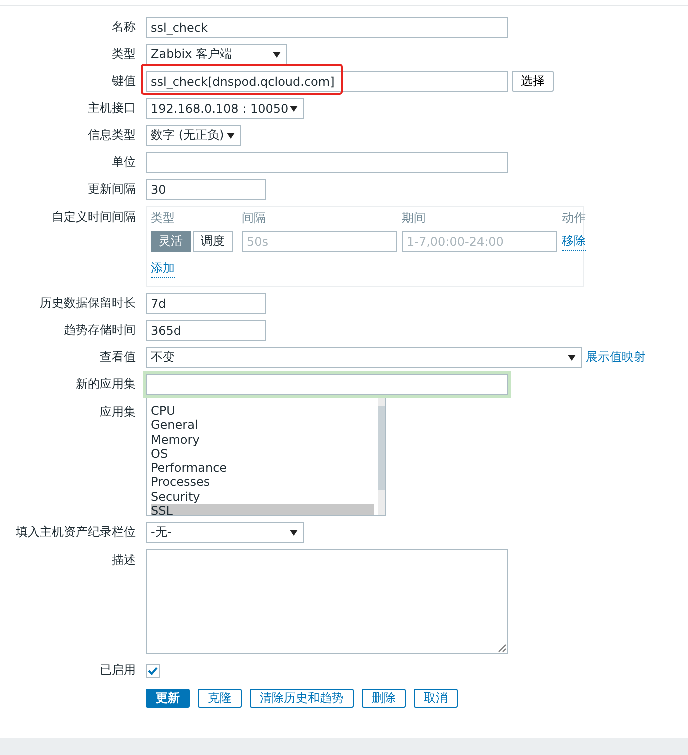 The image size is (688, 755). What do you see at coordinates (124, 27) in the screenshot?
I see `field-label: 名称` at bounding box center [124, 27].